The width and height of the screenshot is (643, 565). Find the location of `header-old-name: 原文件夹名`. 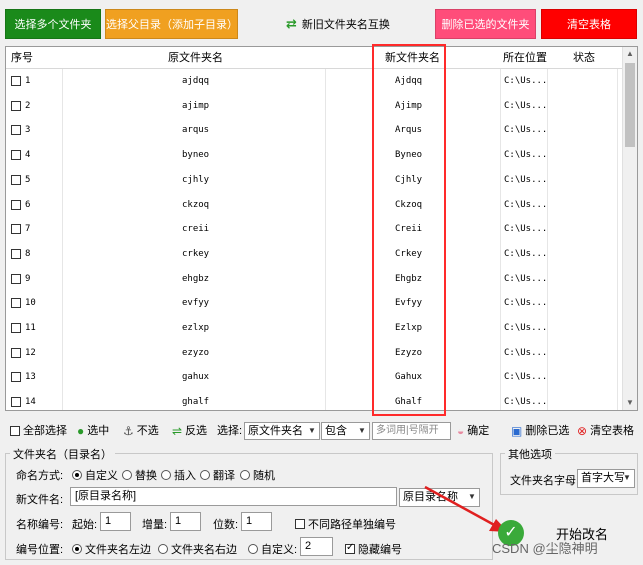

header-old-name: 原文件夹名 is located at coordinates (195, 58).